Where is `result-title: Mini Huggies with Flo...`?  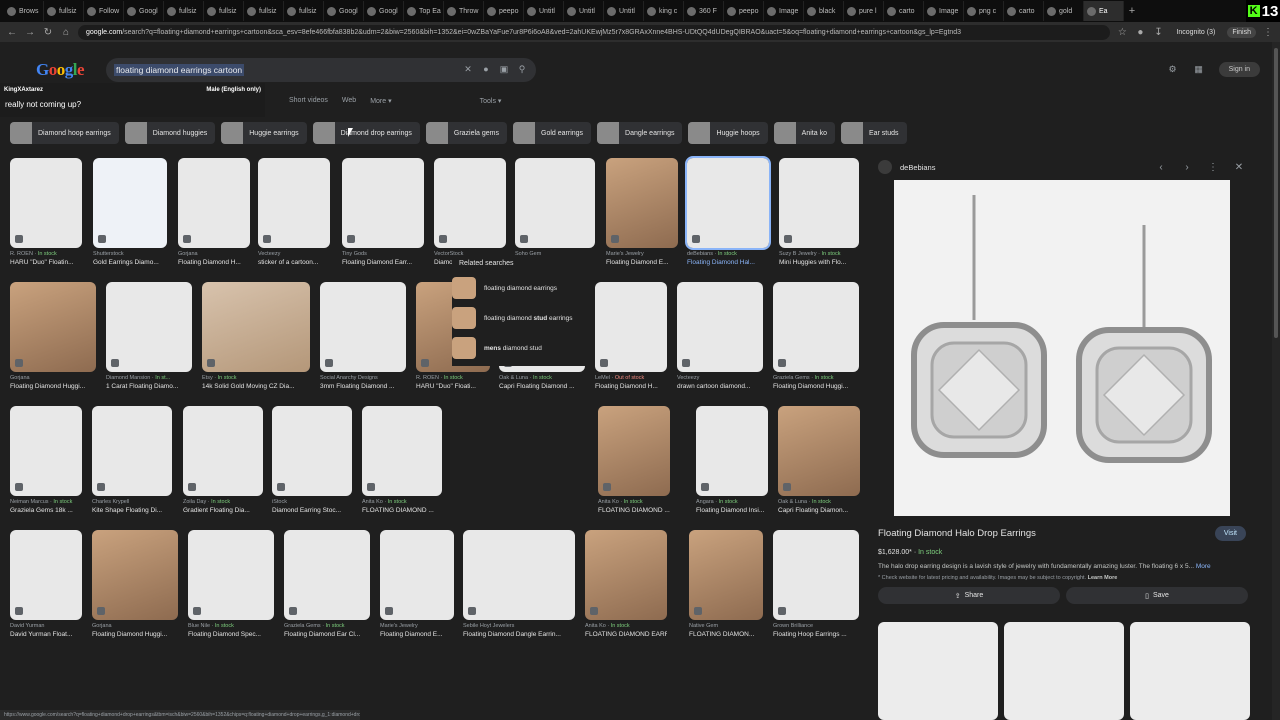
result-title: Mini Huggies with Flo... is located at coordinates (819, 262).